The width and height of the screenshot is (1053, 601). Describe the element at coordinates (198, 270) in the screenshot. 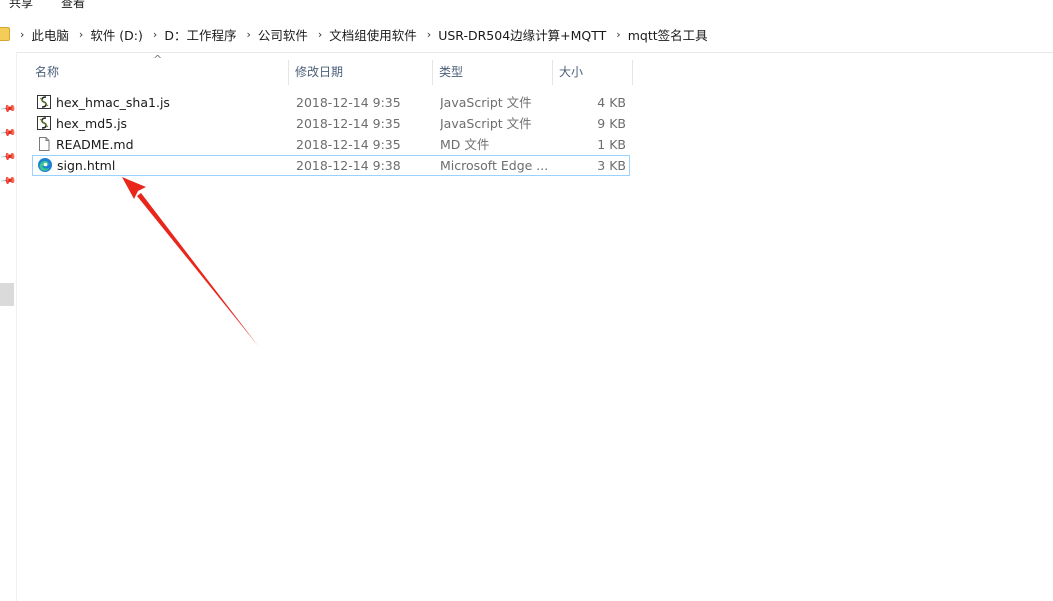

I see `annotation-arrow-shaft` at that location.